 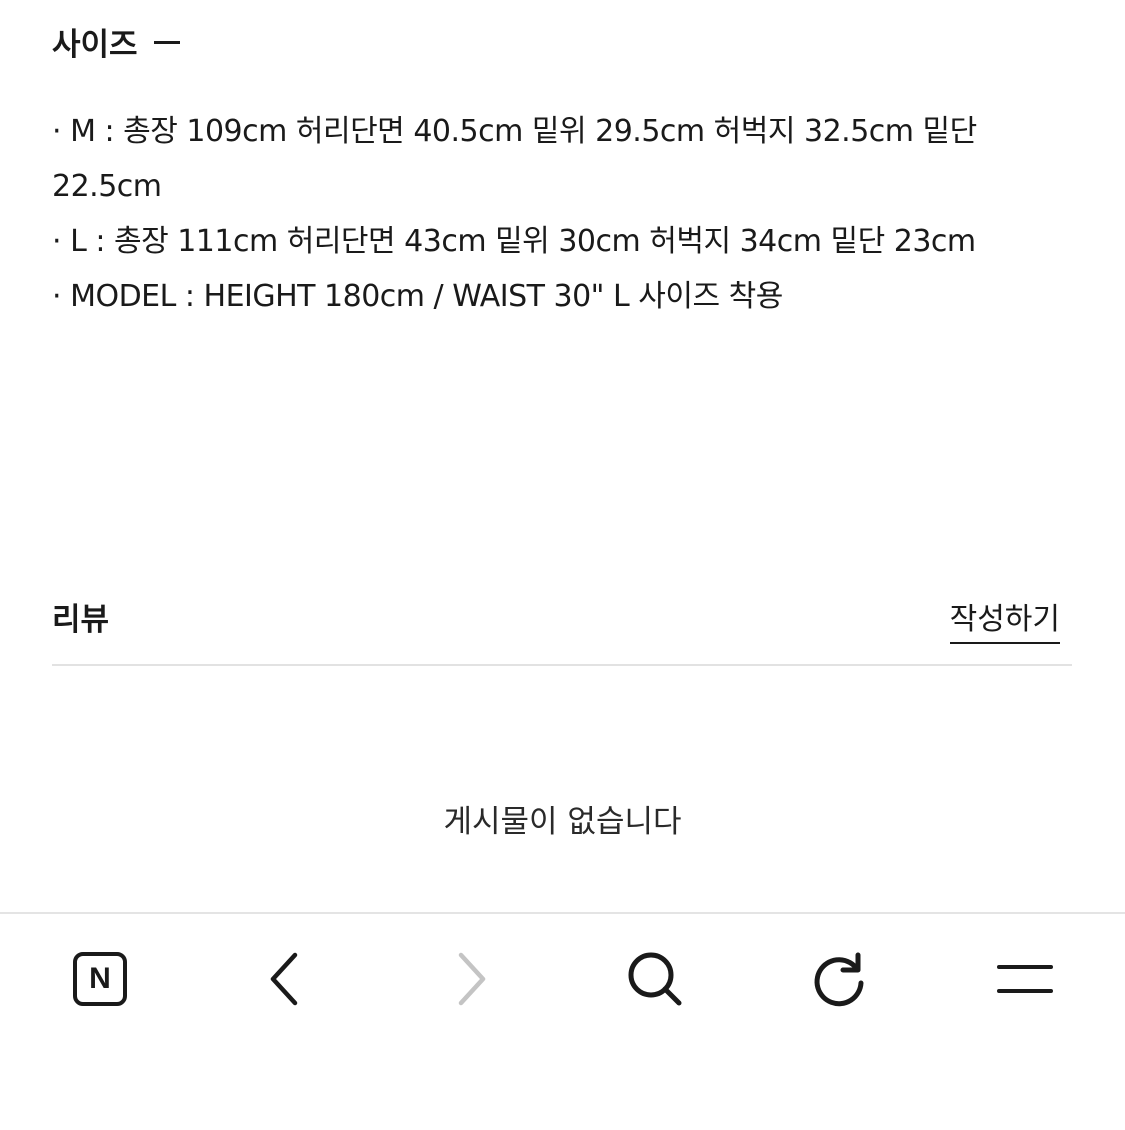 I want to click on back-chevron-icon, so click(x=284, y=979).